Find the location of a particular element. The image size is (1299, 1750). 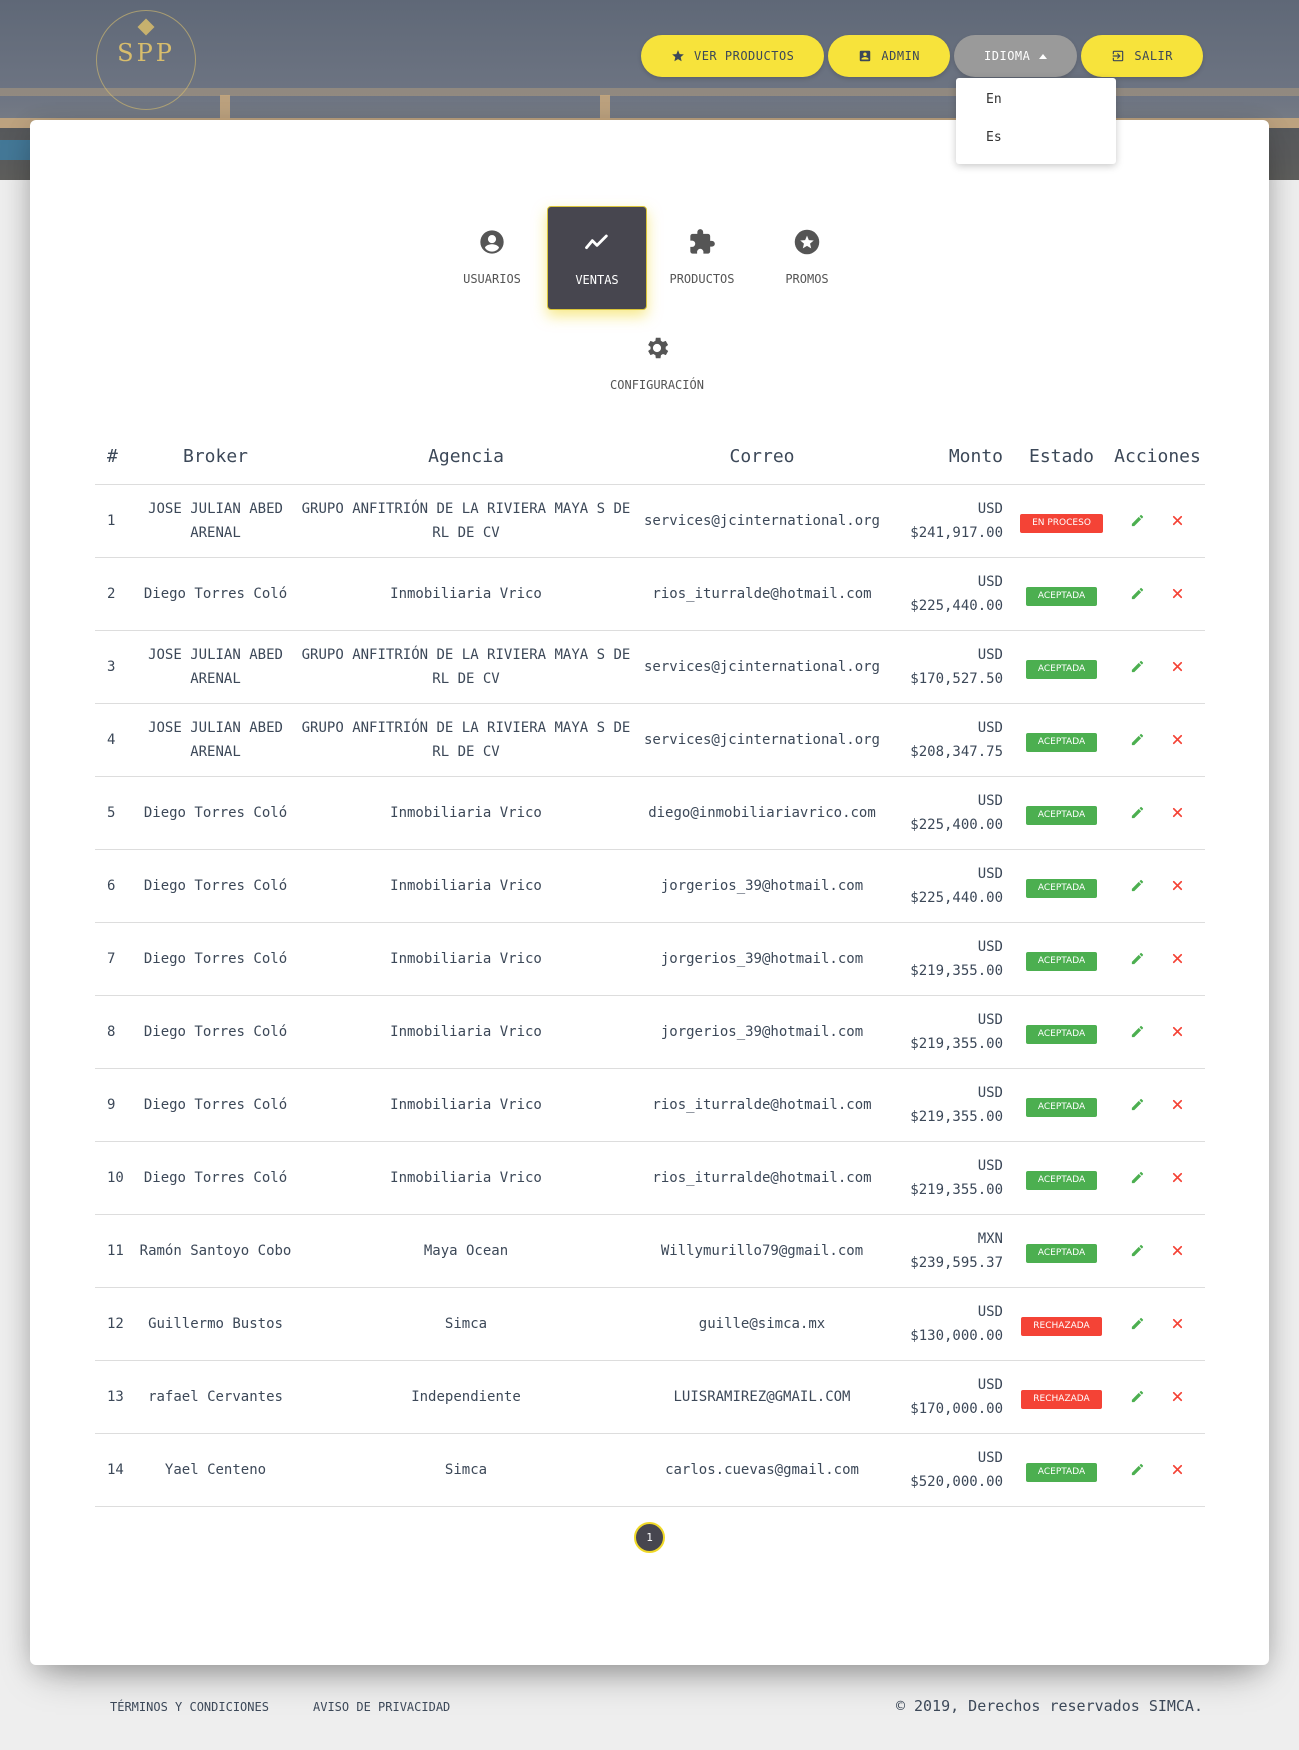

row-broker: JOSE JULIAN ABED ARENAL is located at coordinates (215, 740).